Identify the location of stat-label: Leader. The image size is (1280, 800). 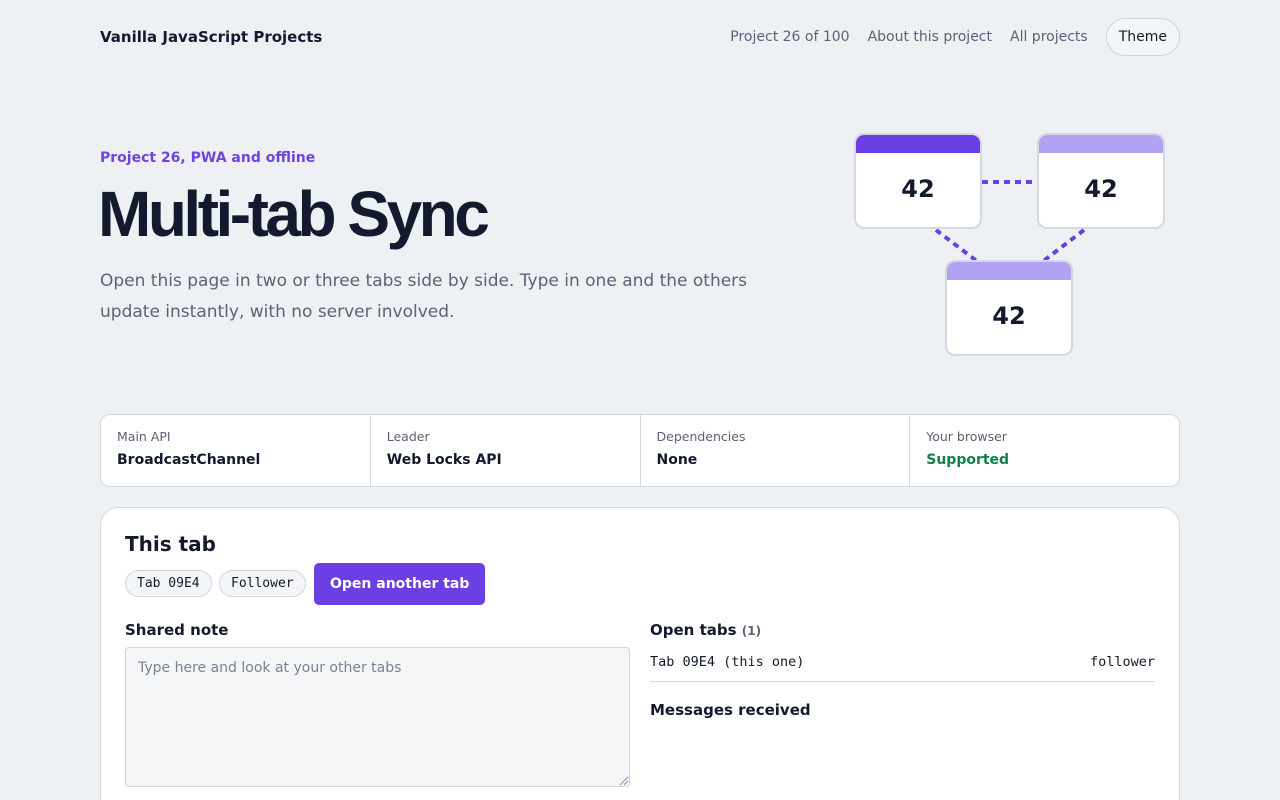
(408, 436).